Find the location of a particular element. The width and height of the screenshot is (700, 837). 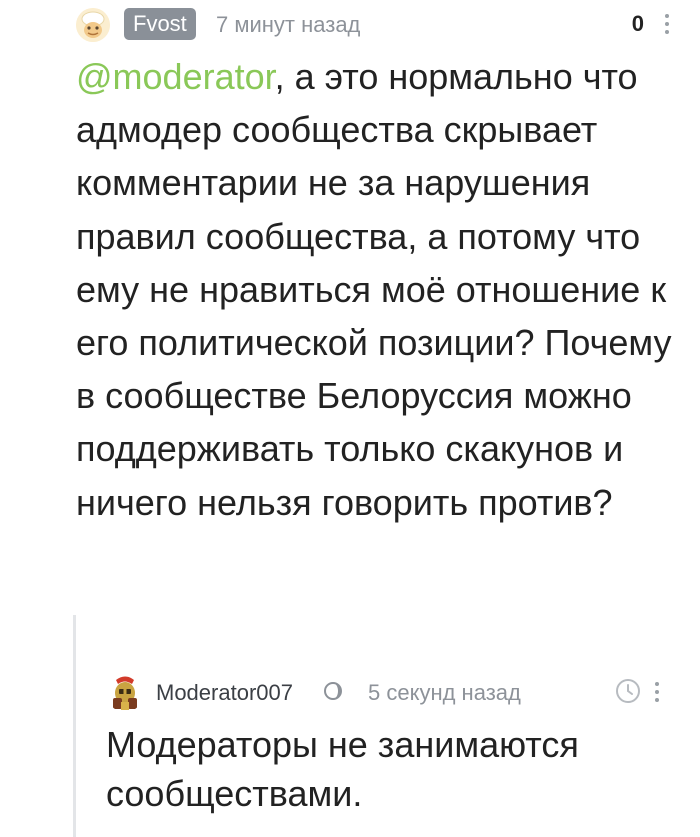

reply-text: Модераторы не занимаются сообществами. is located at coordinates (342, 769).